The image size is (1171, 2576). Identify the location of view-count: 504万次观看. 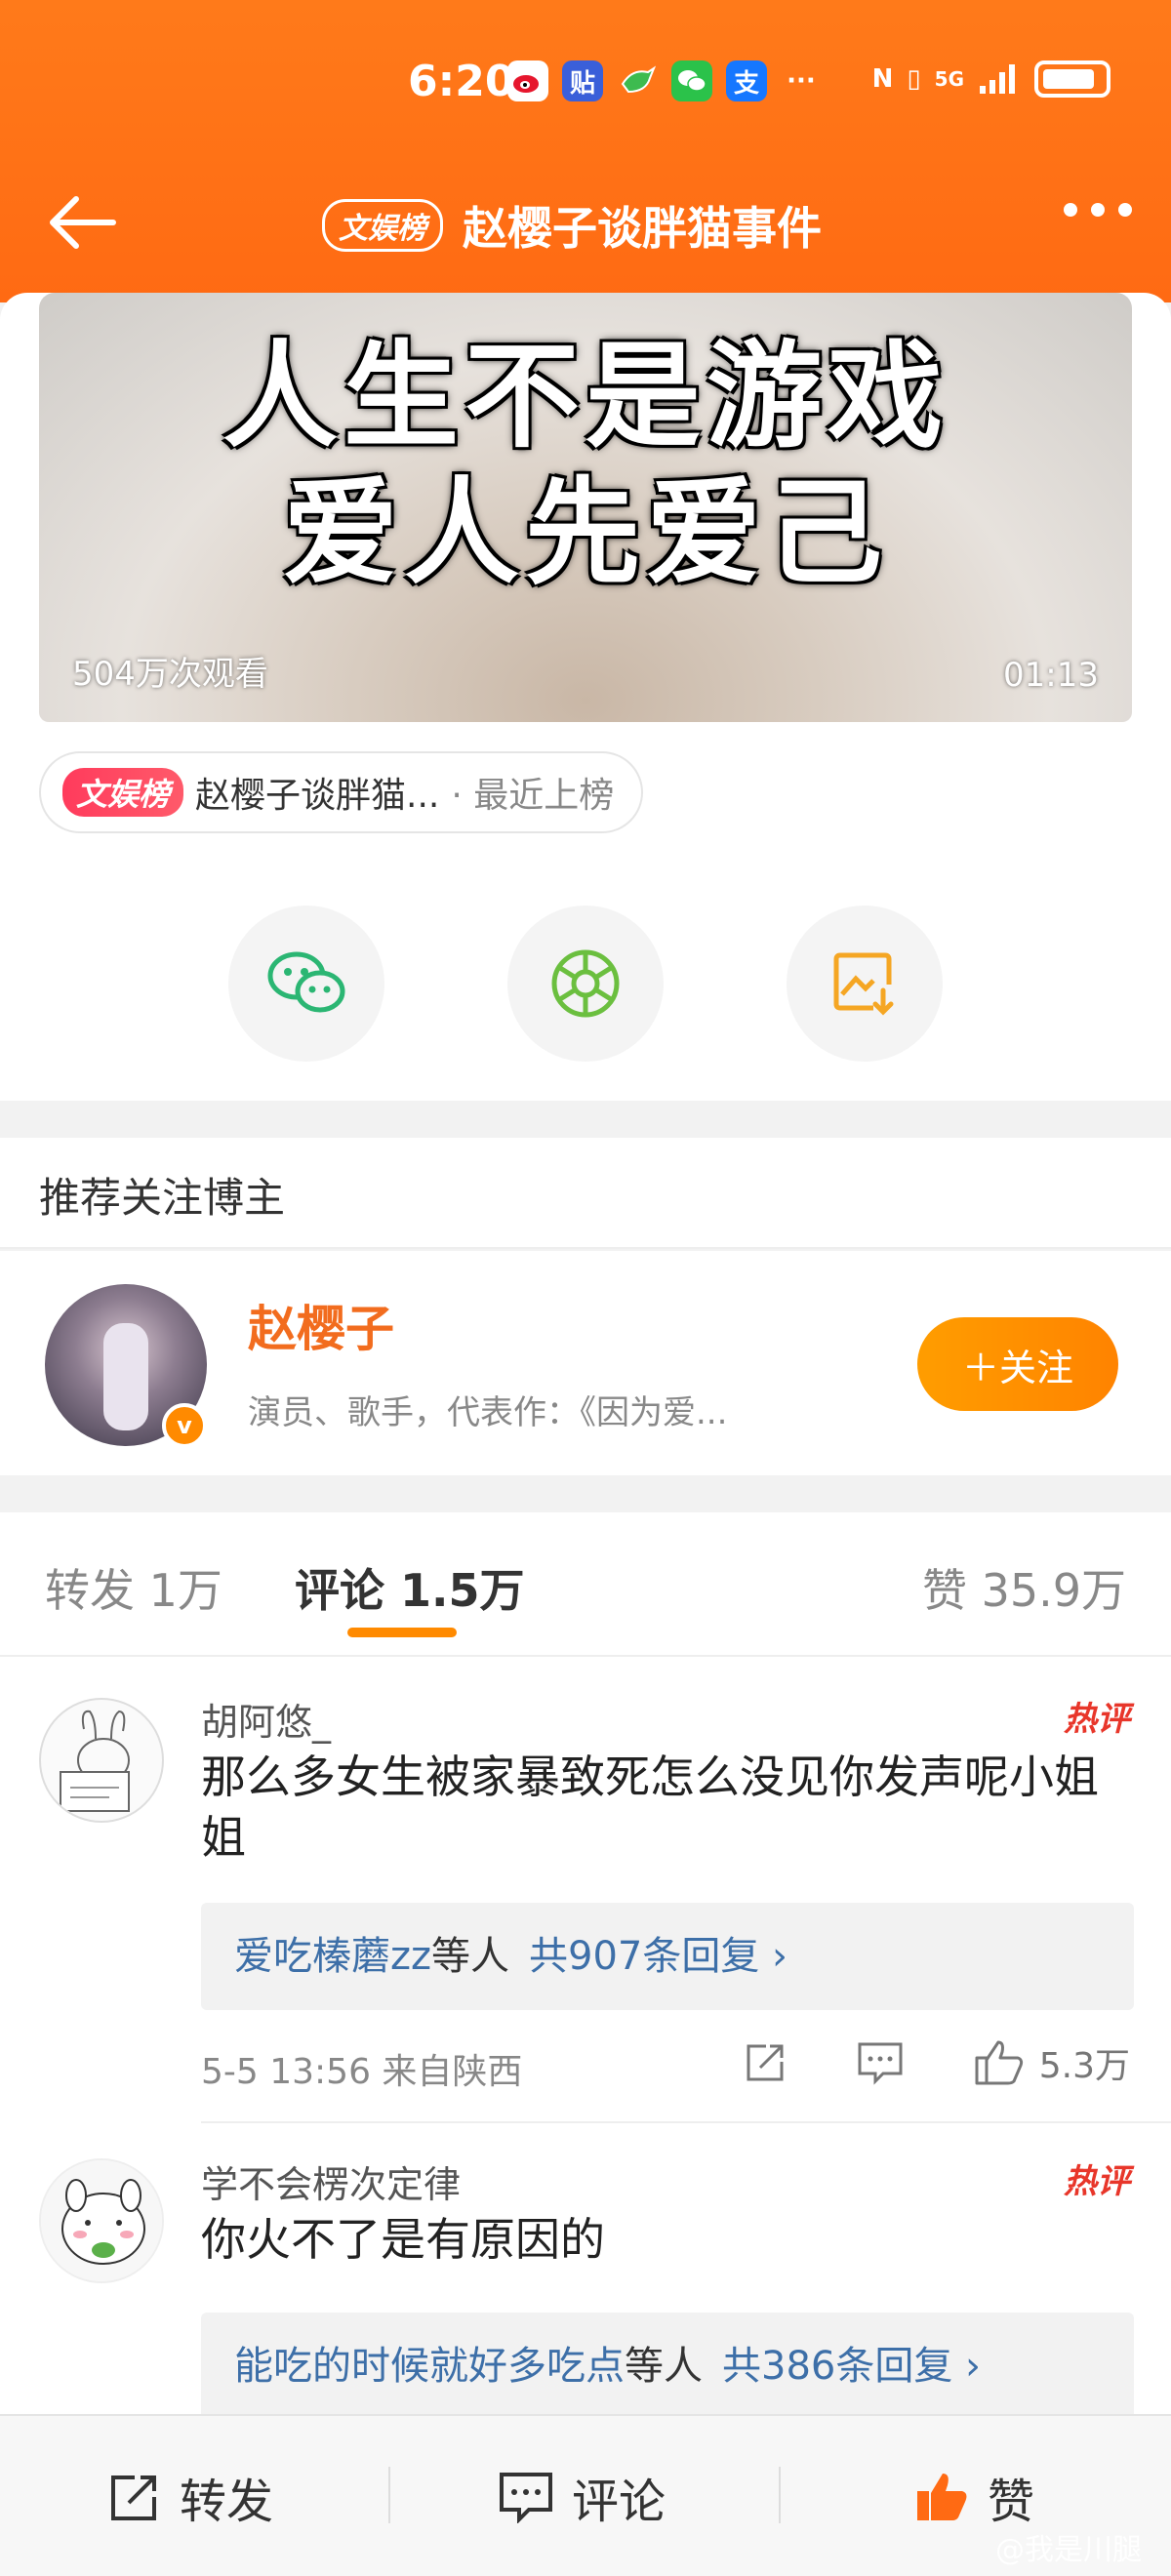
(170, 674).